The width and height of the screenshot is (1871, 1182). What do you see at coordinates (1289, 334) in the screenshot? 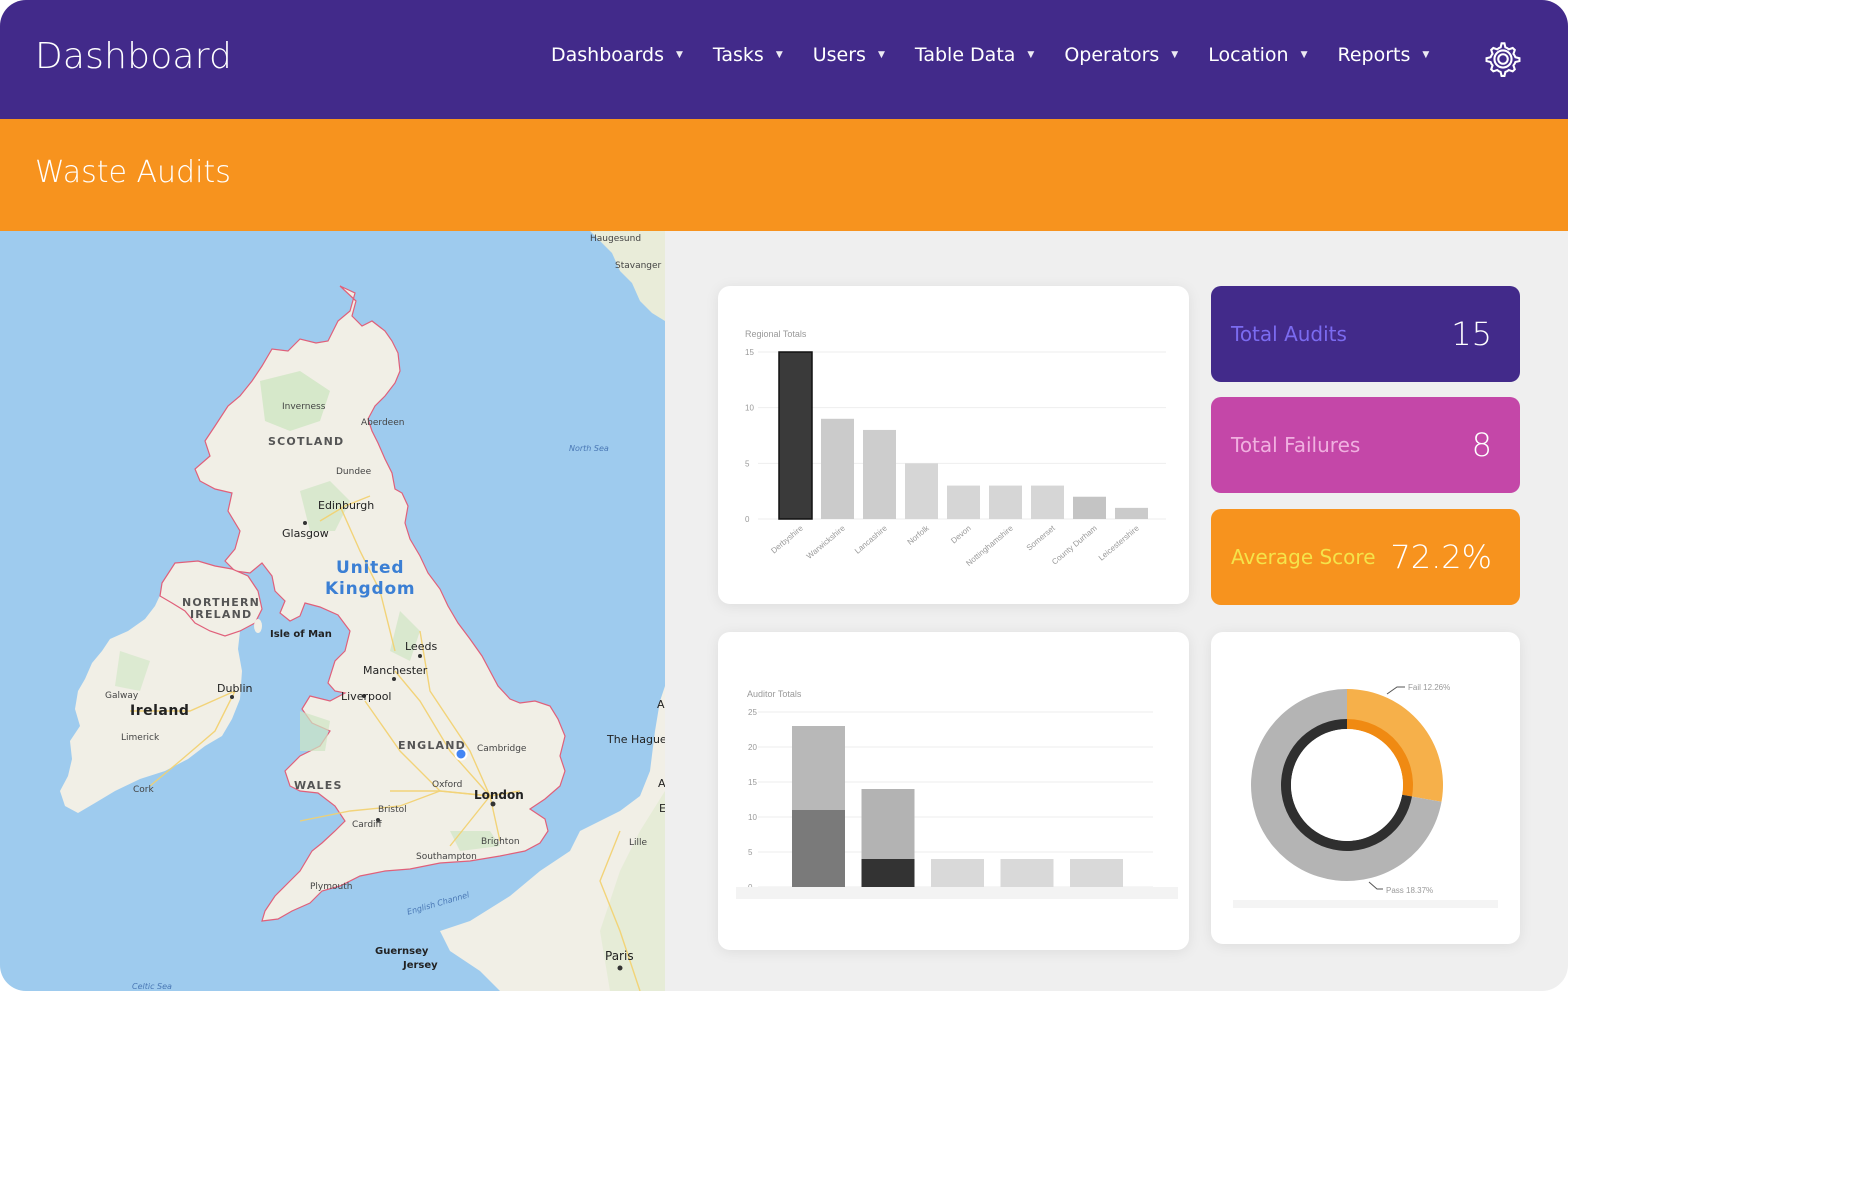
I see `total-audits-label: Total Audits` at bounding box center [1289, 334].